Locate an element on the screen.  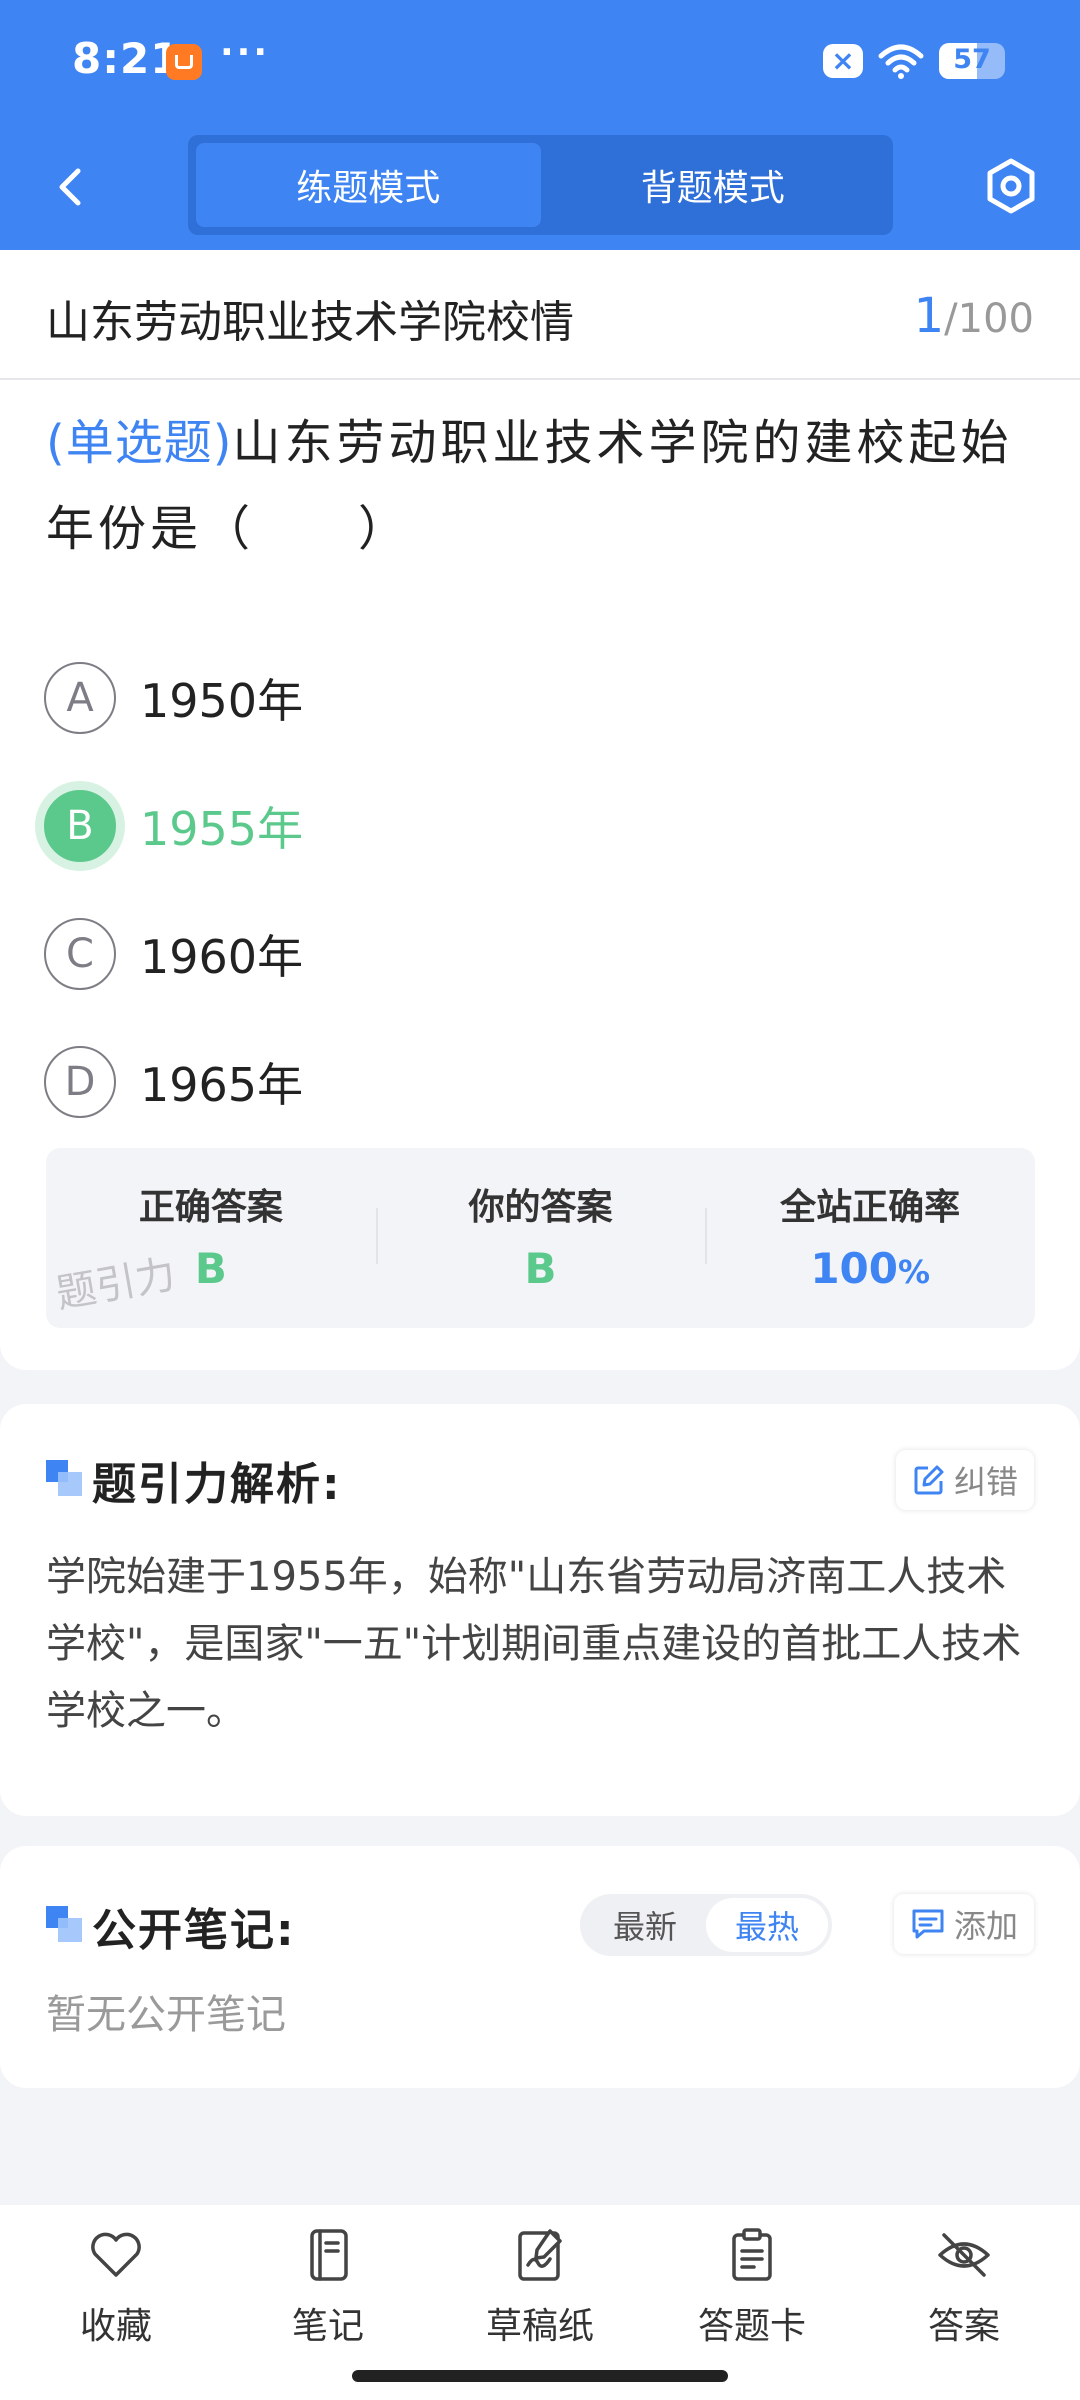
notes-title: 公开笔记: is located at coordinates (194, 1930).